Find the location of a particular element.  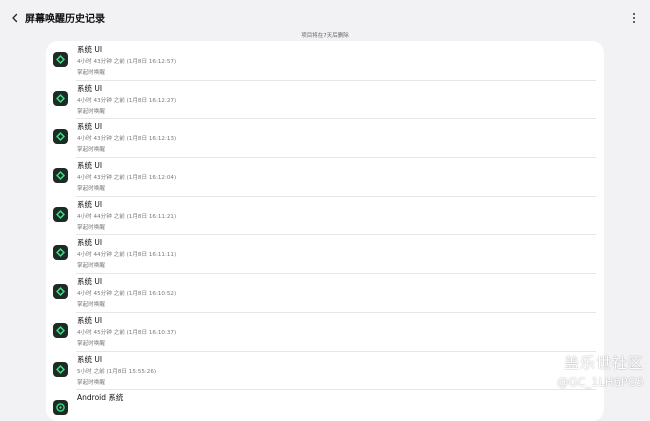

list-item: 系统 UI 4小时 44分钟 之前 (1月8日 16:11:11) 掌起时唤醒 is located at coordinates (325, 253).